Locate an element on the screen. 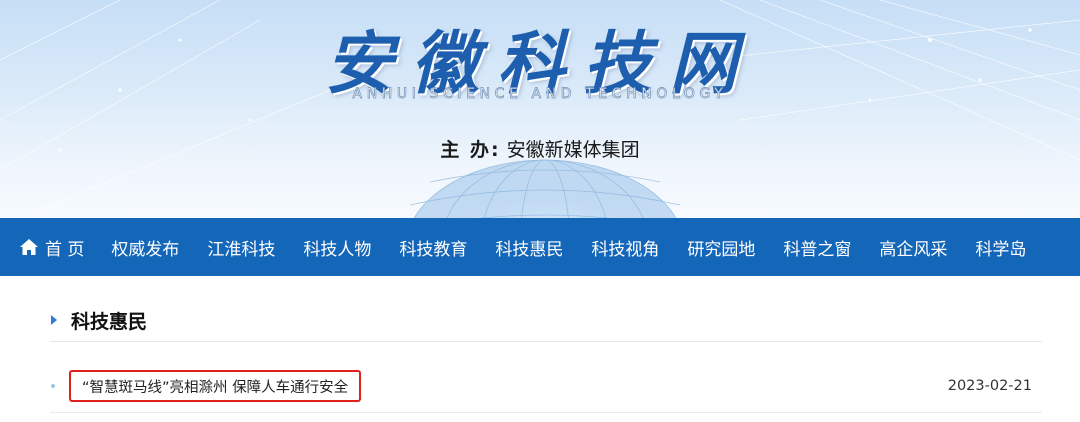 This screenshot has height=422, width=1080. nav-item-people: 科技人物 is located at coordinates (337, 247).